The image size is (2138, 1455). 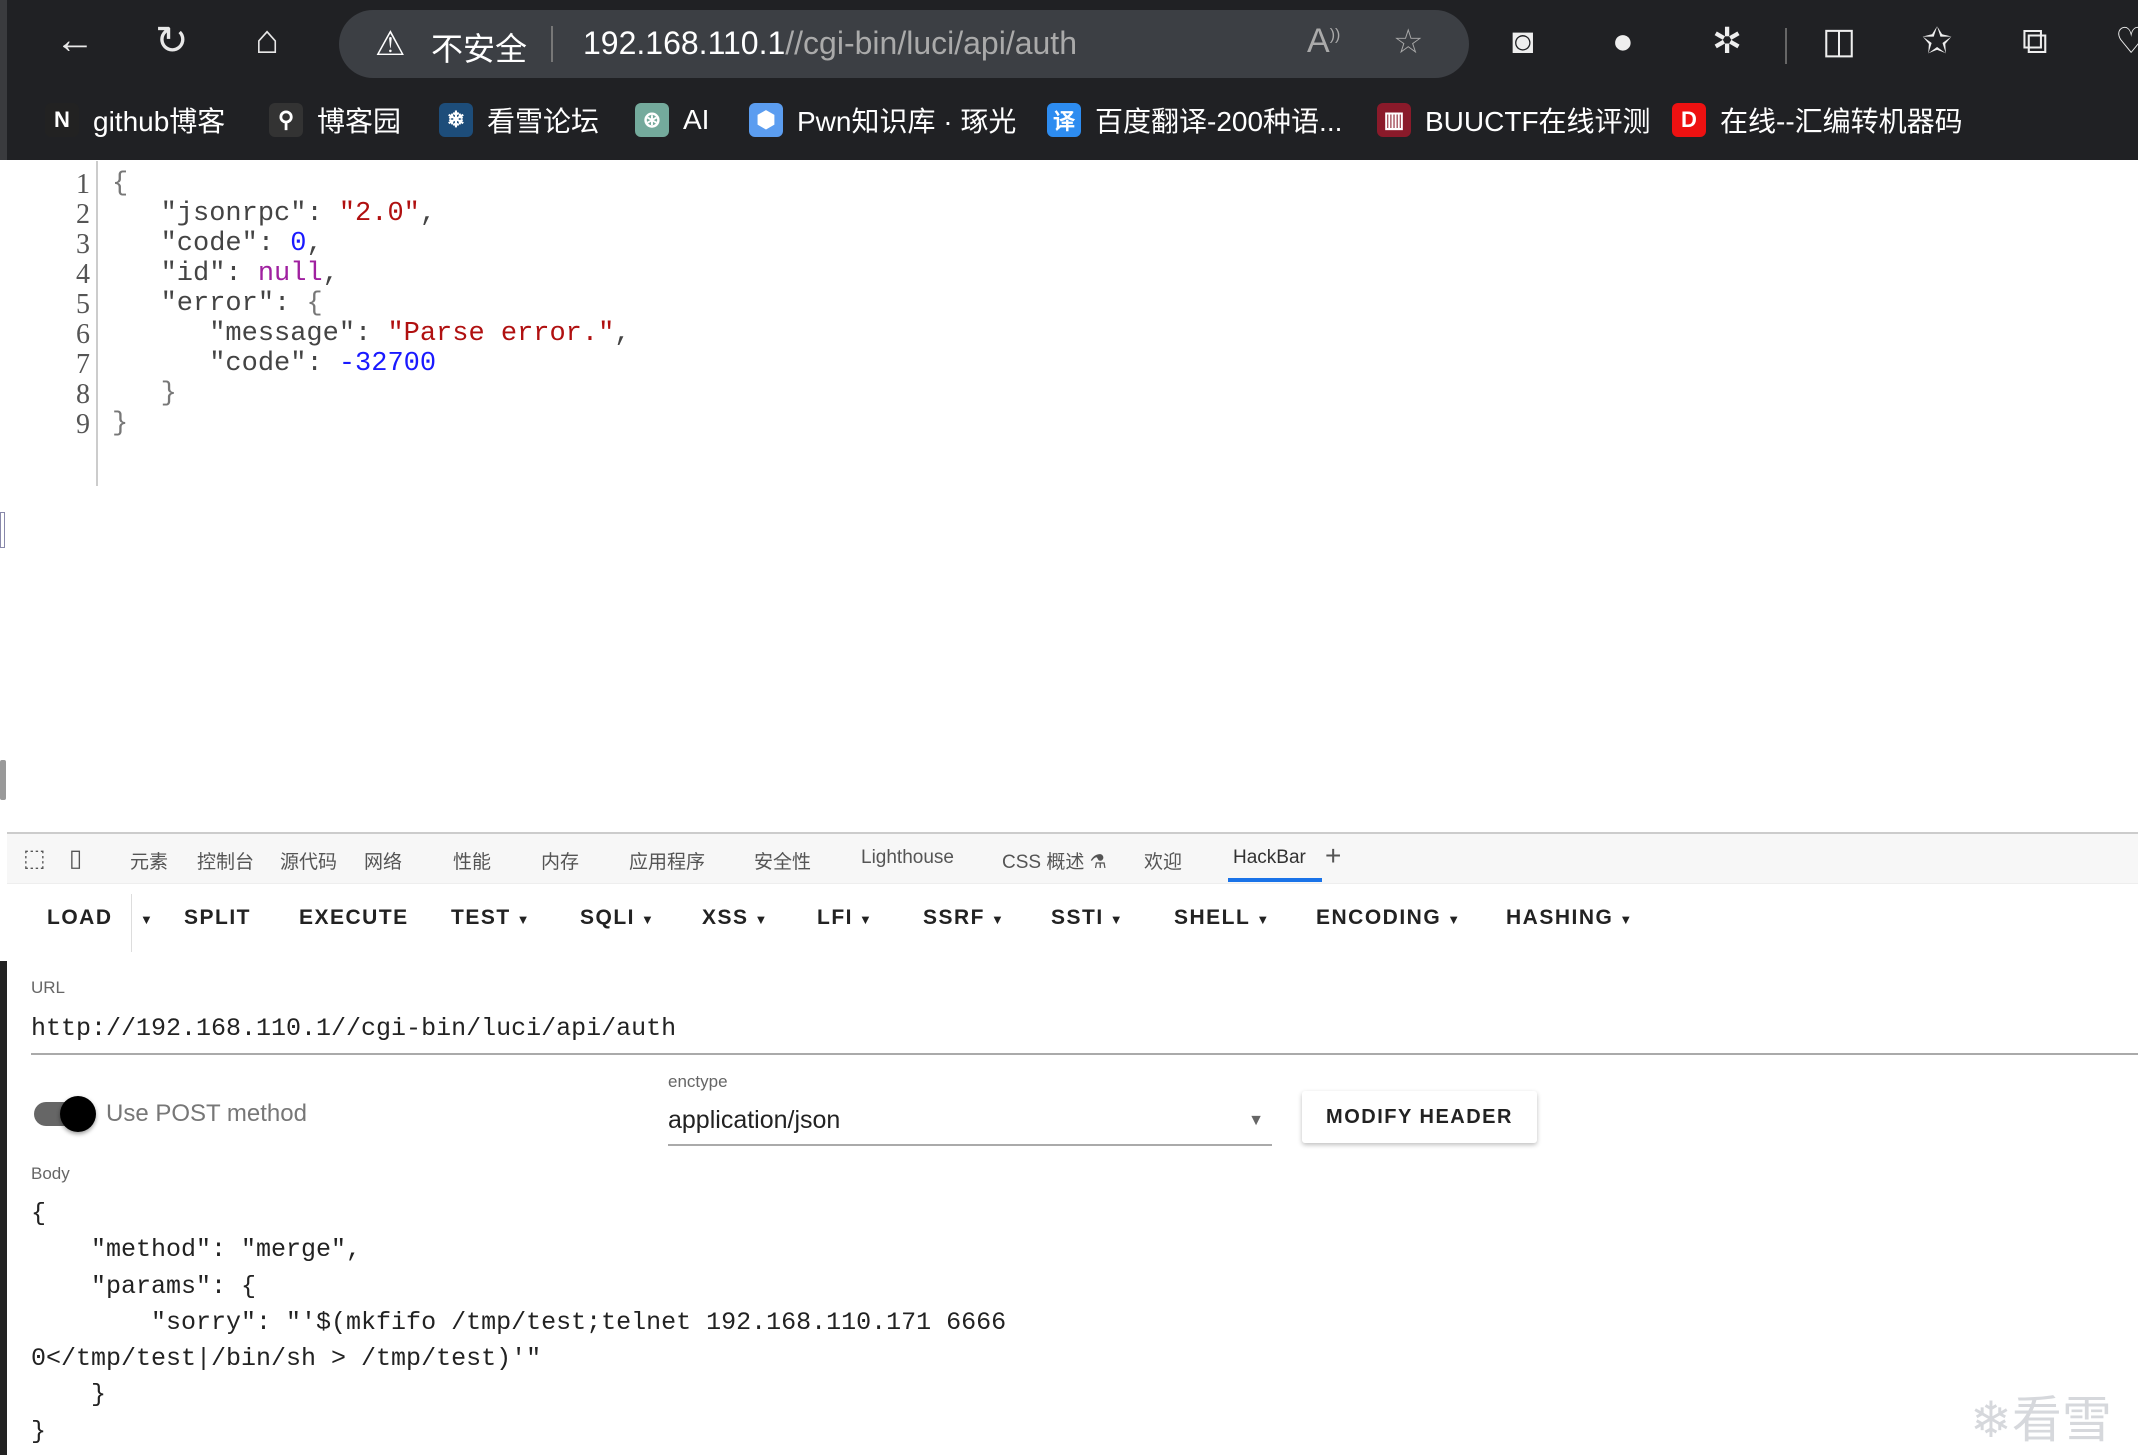 I want to click on bookmark-favicon-icon: ⊛, so click(x=652, y=120).